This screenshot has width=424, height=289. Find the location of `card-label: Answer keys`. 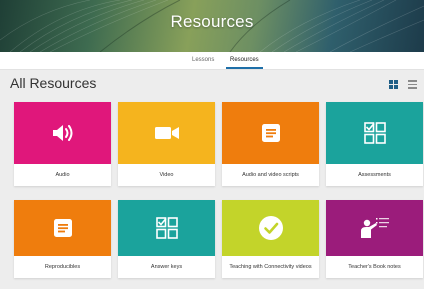

card-label: Answer keys is located at coordinates (166, 267).